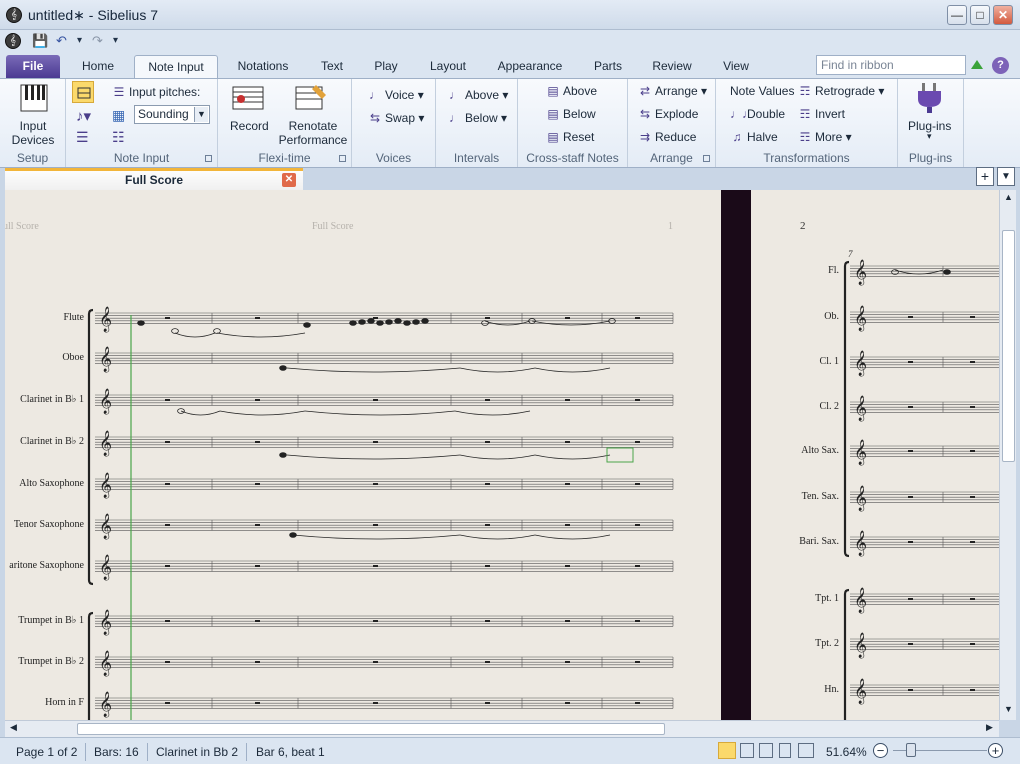 This screenshot has width=1020, height=764. I want to click on view-single-page-icon, so click(785, 750).